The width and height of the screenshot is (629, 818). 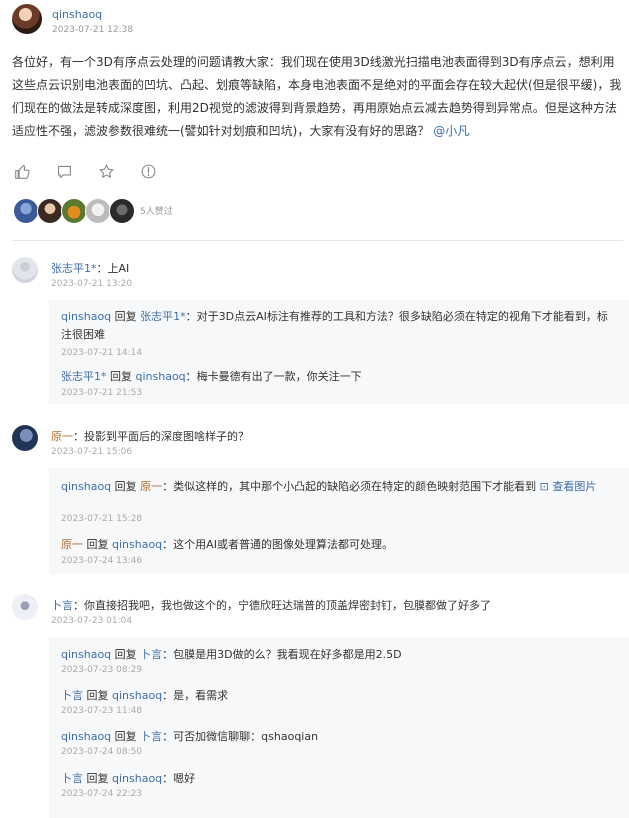 I want to click on comment-time: 2023-07-21 13:20, so click(x=92, y=284).